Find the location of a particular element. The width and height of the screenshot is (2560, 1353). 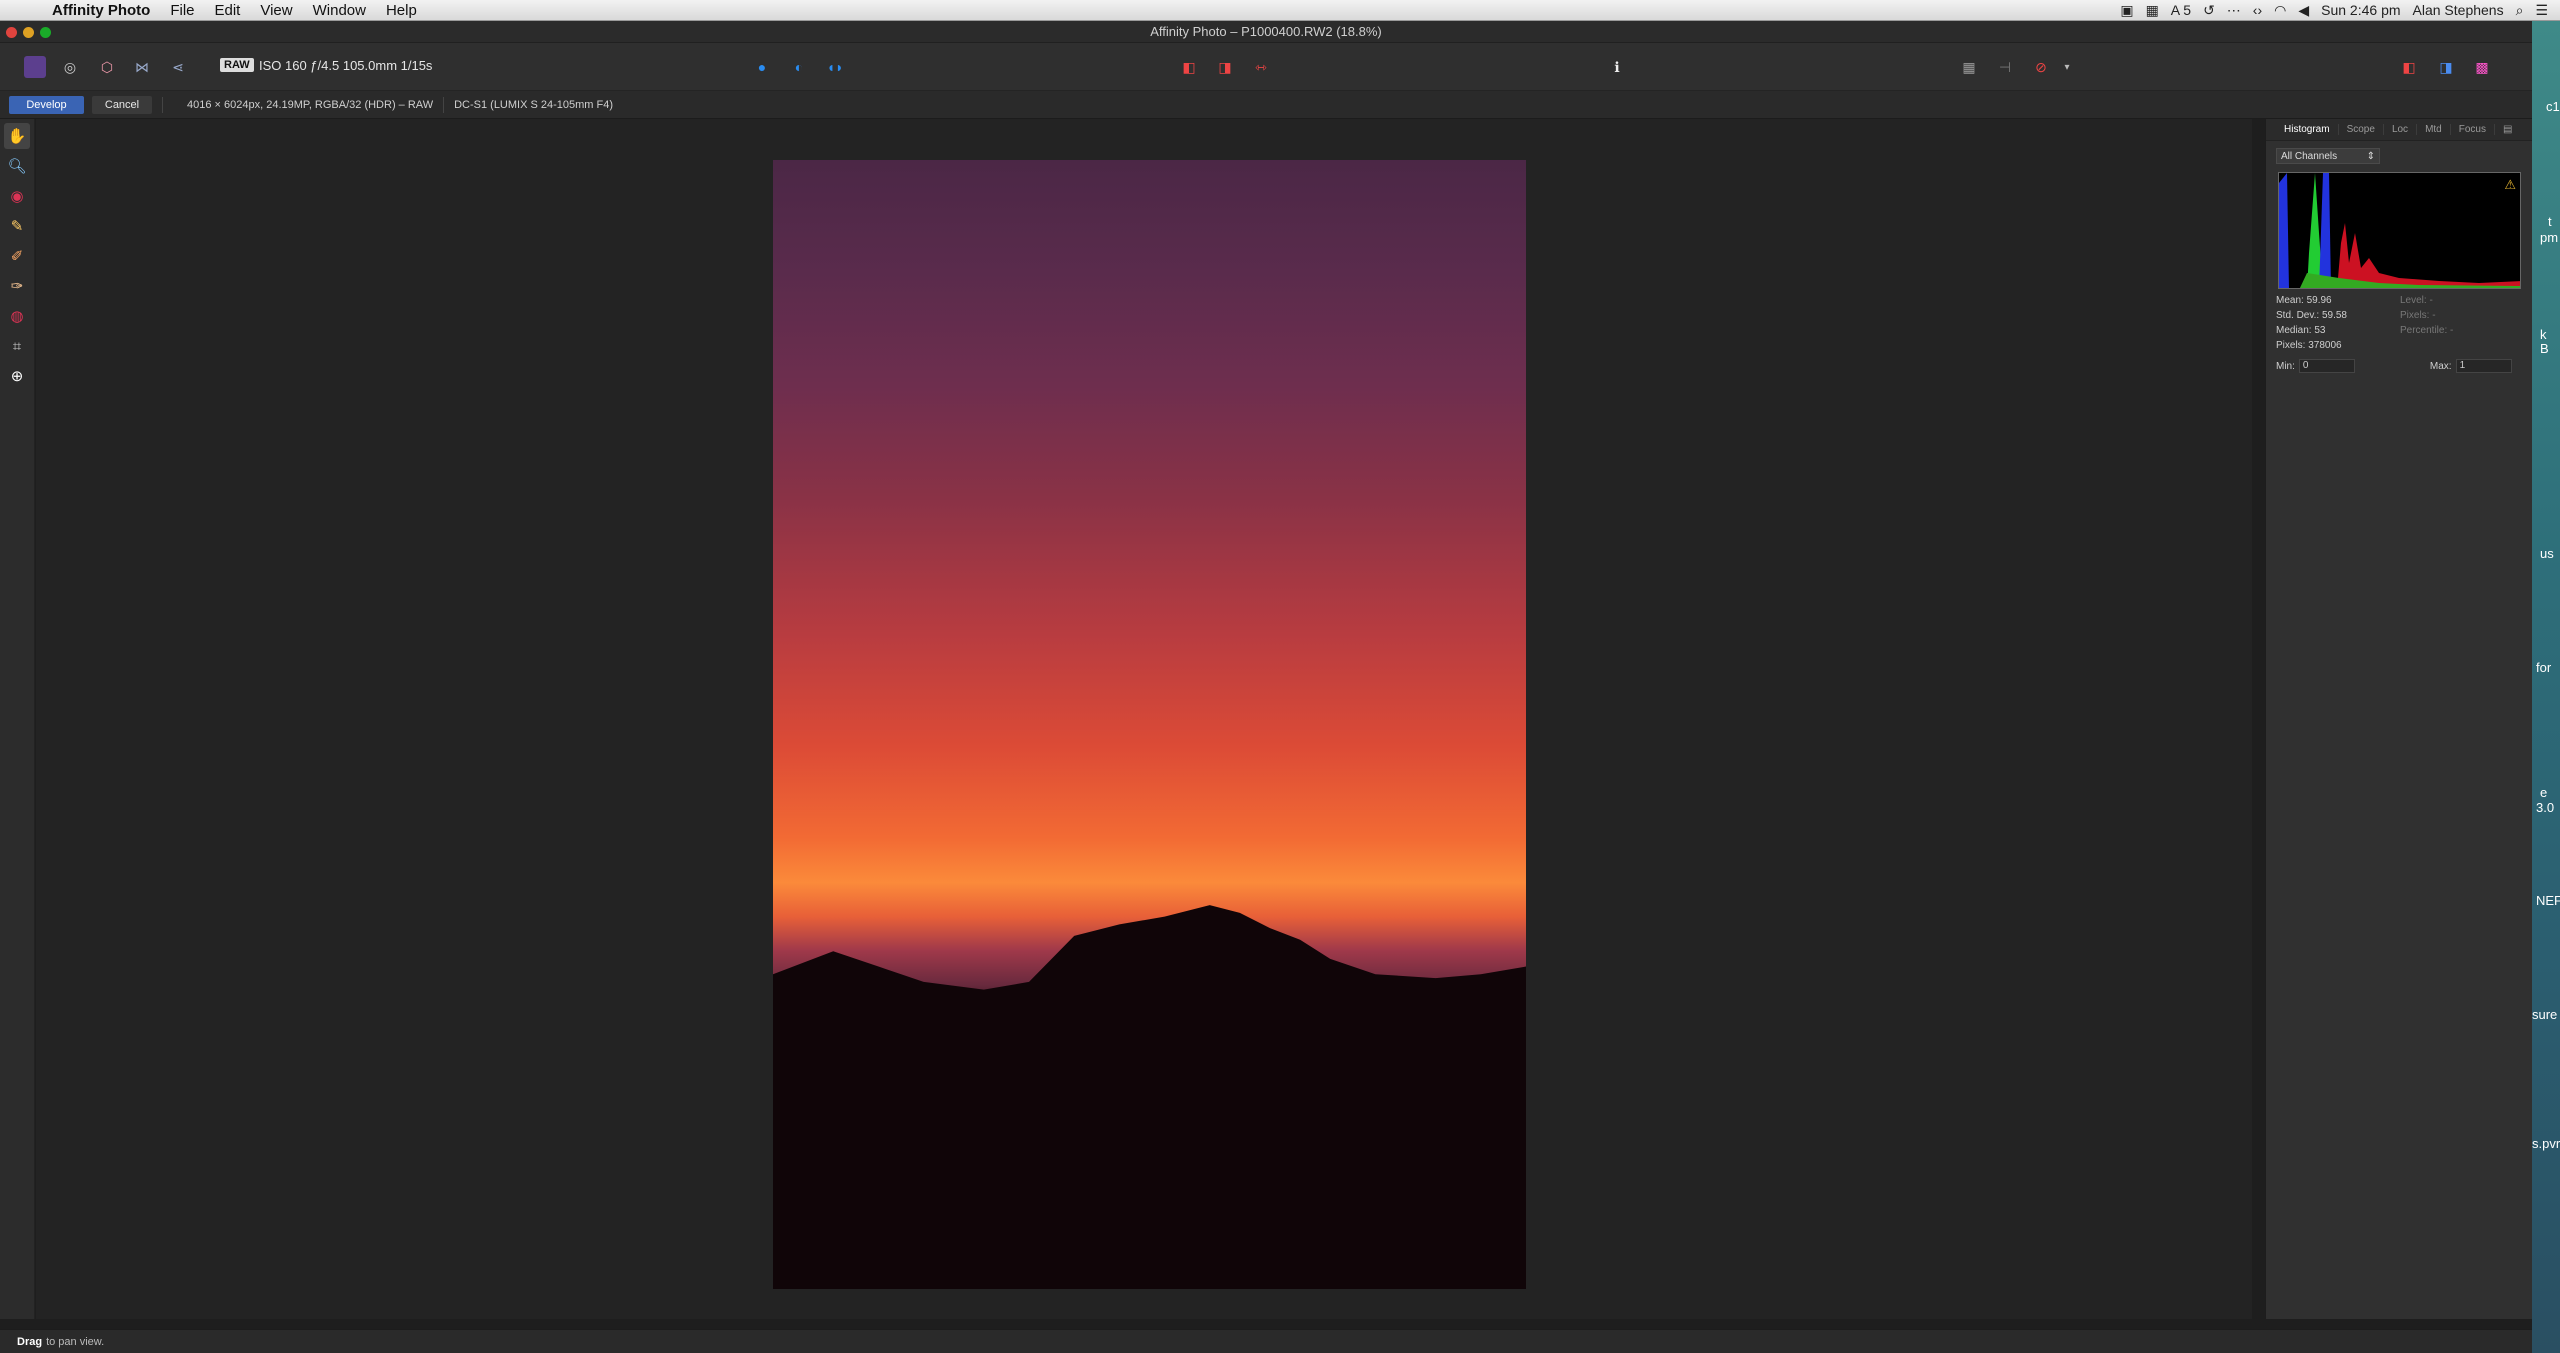

guides-icon: ⊣ is located at coordinates (2005, 67).